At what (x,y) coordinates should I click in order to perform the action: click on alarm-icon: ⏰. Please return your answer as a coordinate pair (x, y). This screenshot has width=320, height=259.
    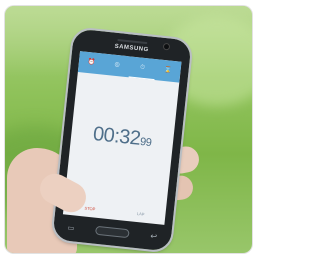
    Looking at the image, I should click on (91, 62).